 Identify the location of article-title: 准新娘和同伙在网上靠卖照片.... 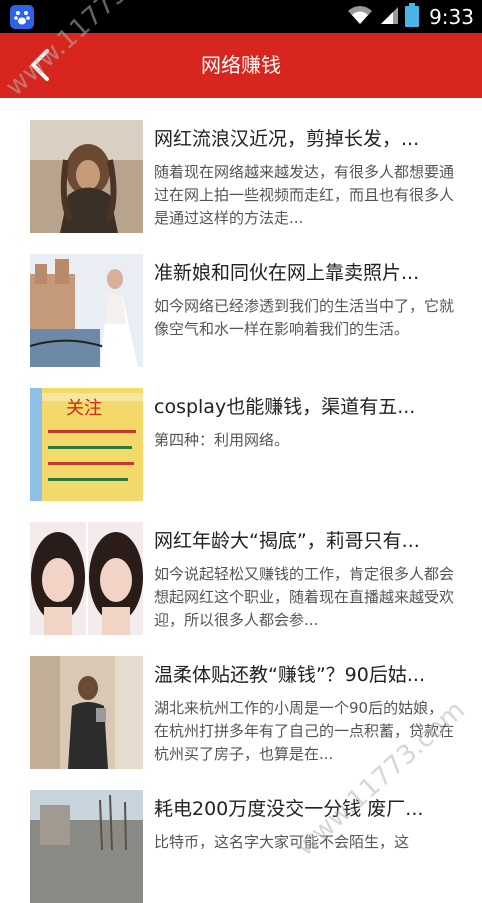
(287, 273).